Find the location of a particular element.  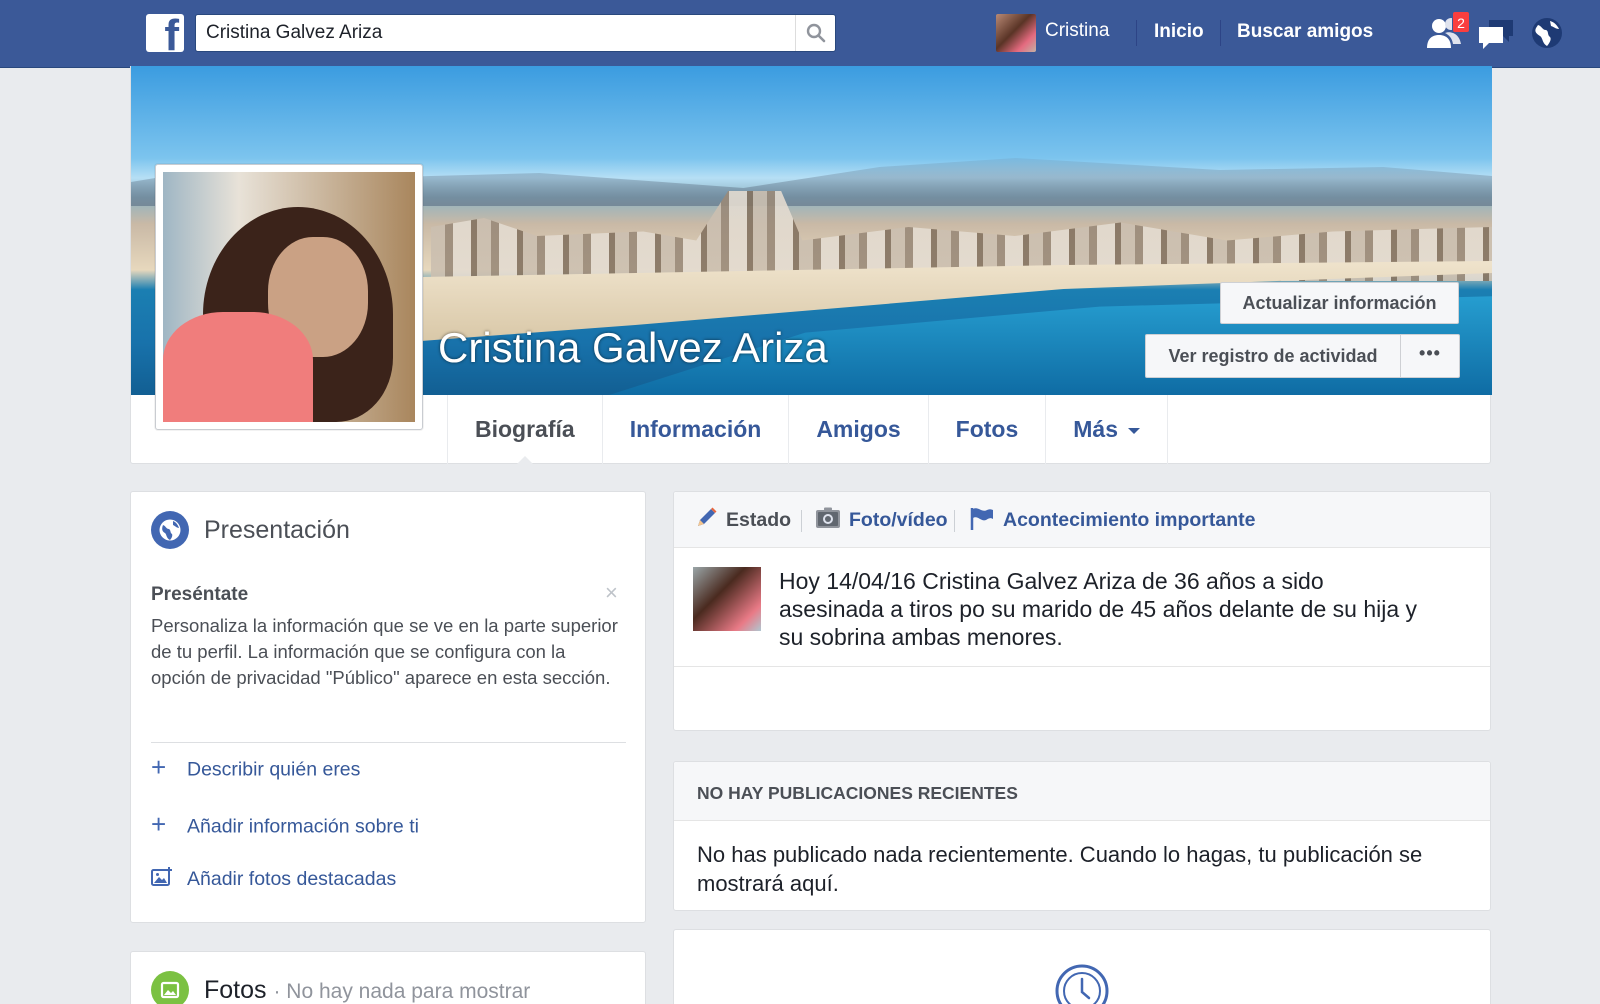

recent-posts-title: NO HAY PUBLICACIONES RECIENTES is located at coordinates (857, 793).